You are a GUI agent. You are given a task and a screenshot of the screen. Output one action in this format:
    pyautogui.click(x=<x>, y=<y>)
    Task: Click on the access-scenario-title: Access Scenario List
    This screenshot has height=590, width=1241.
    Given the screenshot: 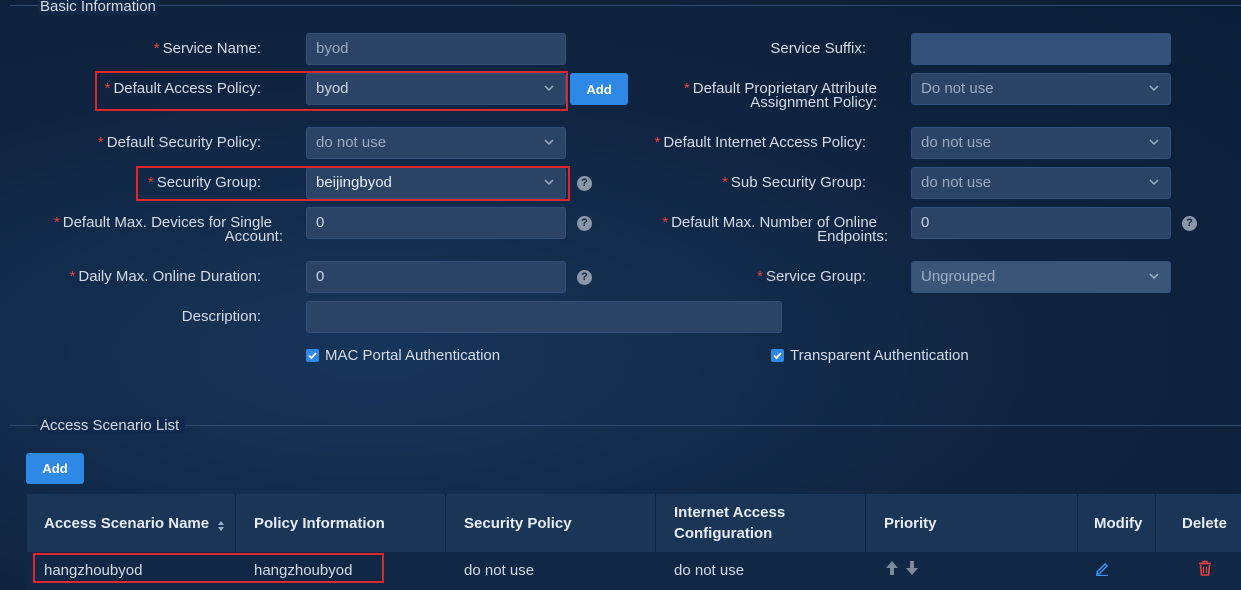 What is the action you would take?
    pyautogui.click(x=112, y=425)
    